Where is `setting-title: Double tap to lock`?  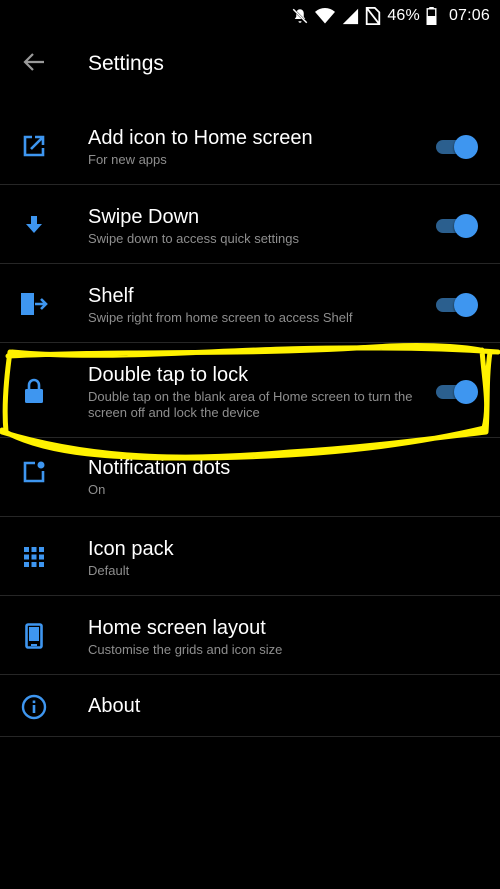 setting-title: Double tap to lock is located at coordinates (168, 375).